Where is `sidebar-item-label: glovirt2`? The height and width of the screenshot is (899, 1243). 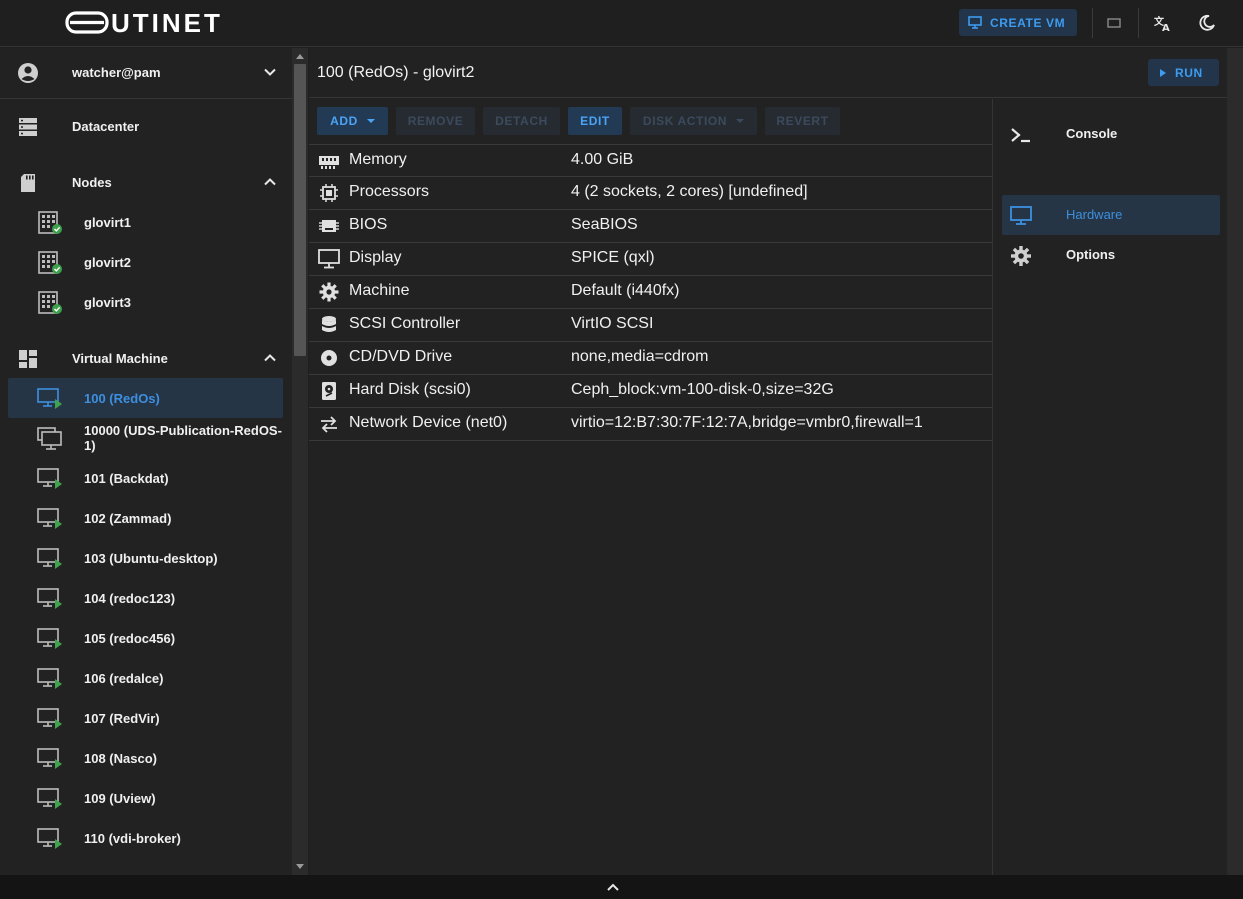
sidebar-item-label: glovirt2 is located at coordinates (107, 262).